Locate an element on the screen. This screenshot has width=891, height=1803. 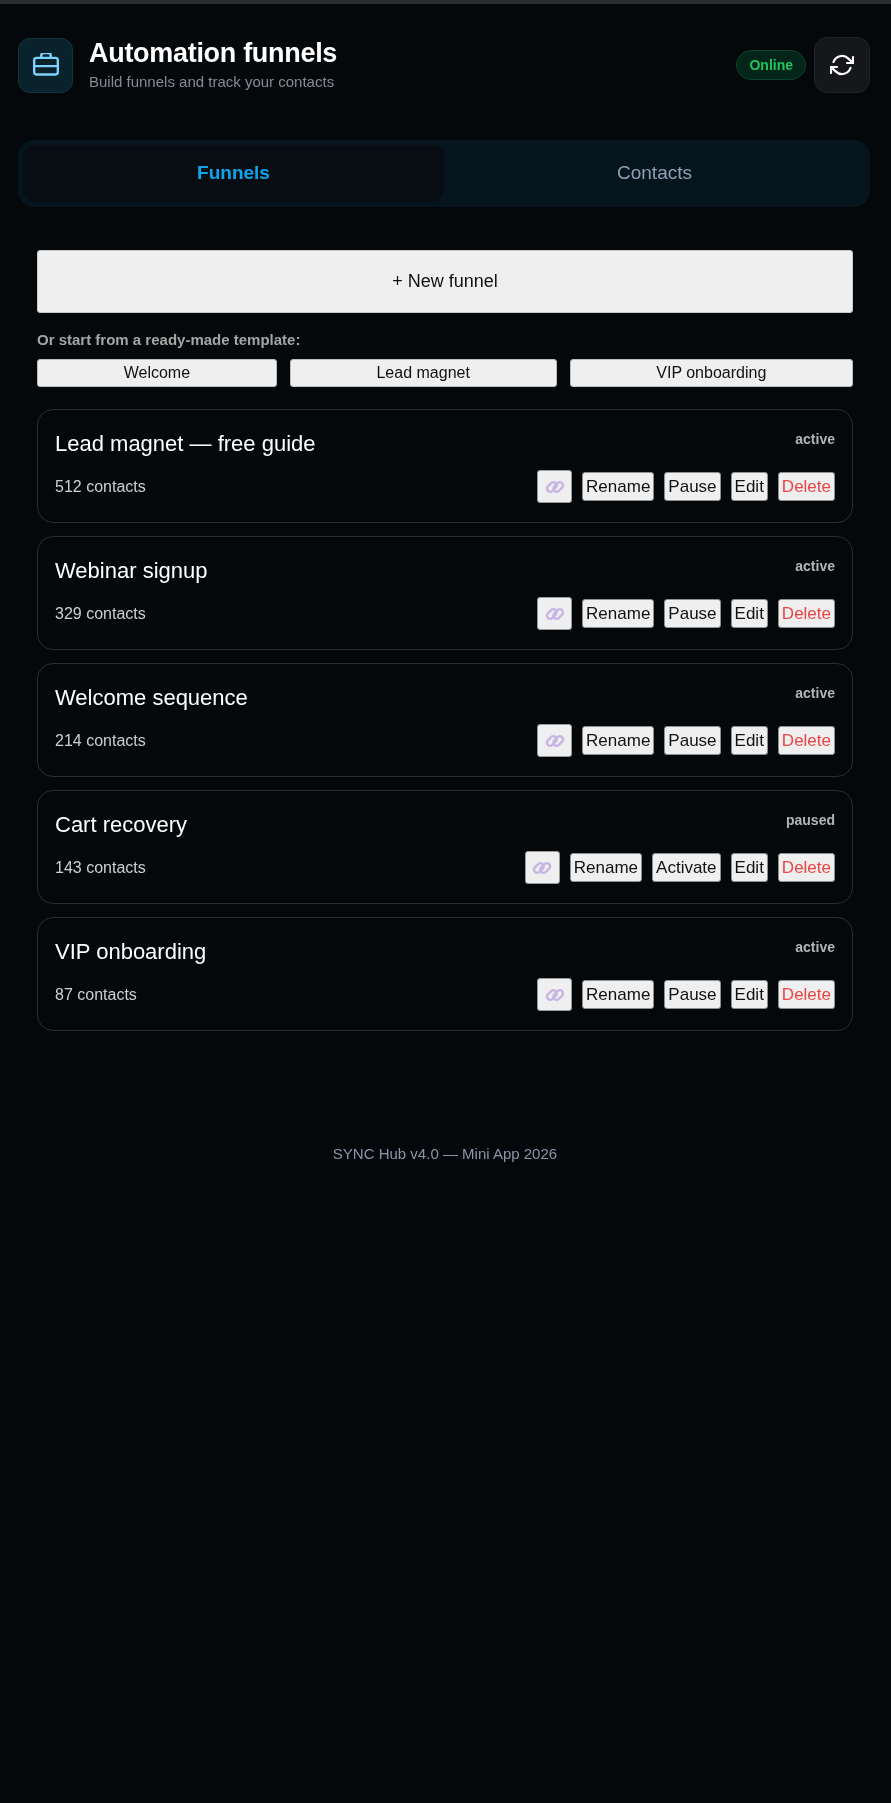
template-hint: Or start from a ready-made template: is located at coordinates (169, 340).